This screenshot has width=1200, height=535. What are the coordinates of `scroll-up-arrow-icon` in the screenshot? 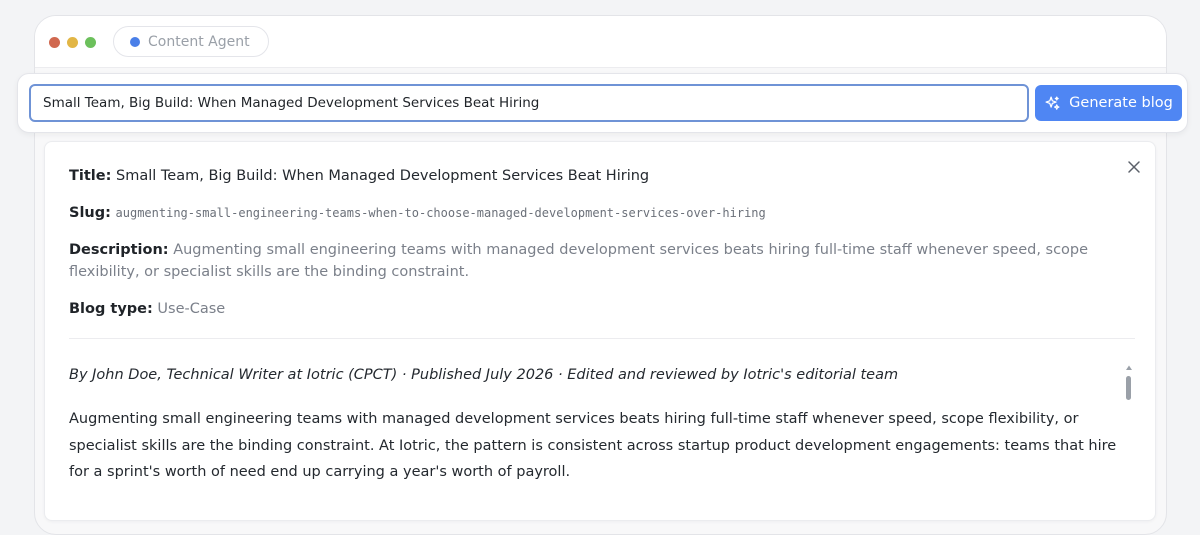 It's located at (1129, 363).